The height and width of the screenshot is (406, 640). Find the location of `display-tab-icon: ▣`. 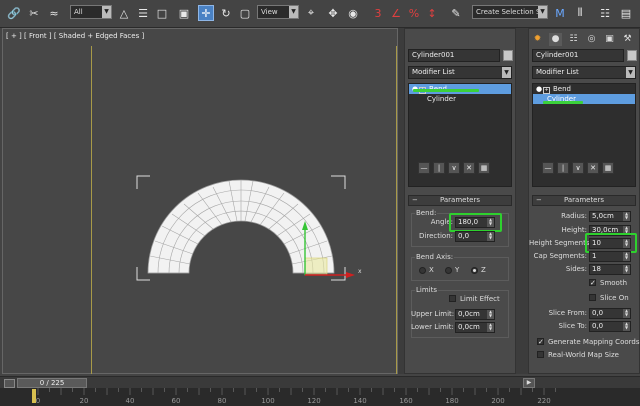

display-tab-icon: ▣ is located at coordinates (609, 39).